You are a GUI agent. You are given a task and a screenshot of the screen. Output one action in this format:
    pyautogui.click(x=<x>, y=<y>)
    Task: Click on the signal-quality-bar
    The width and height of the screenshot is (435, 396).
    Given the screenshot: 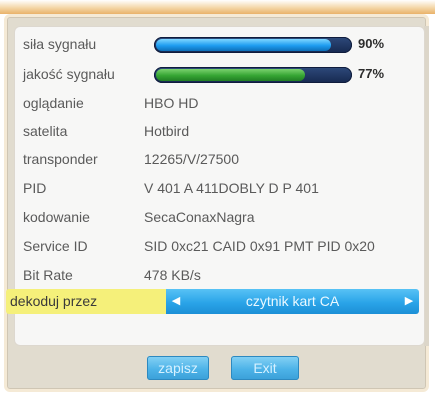 What is the action you would take?
    pyautogui.click(x=253, y=75)
    